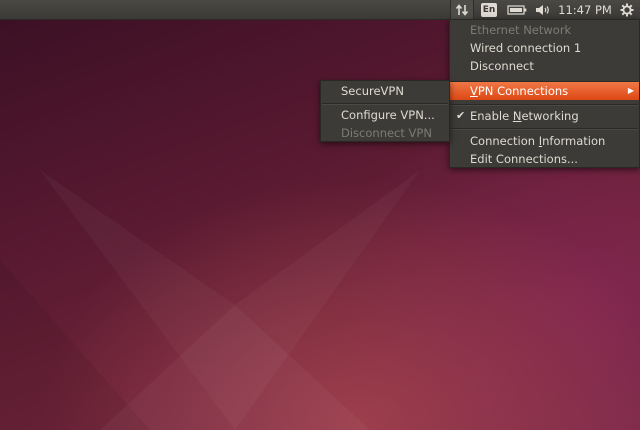  I want to click on battery-indicator, so click(517, 10).